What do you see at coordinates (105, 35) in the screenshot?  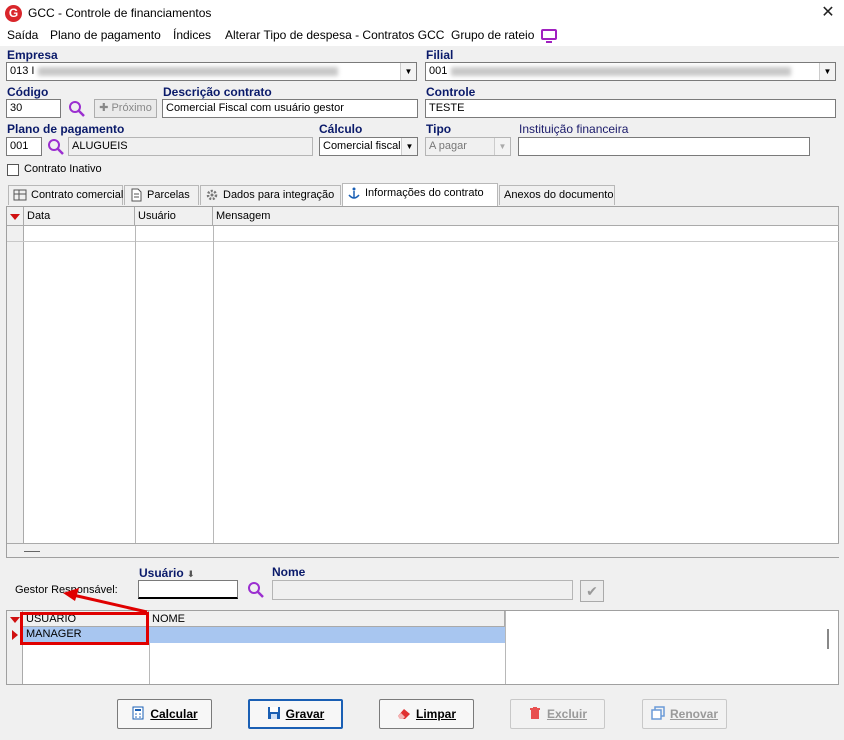 I see `menu-plano-pagamento: Plano de pagamento` at bounding box center [105, 35].